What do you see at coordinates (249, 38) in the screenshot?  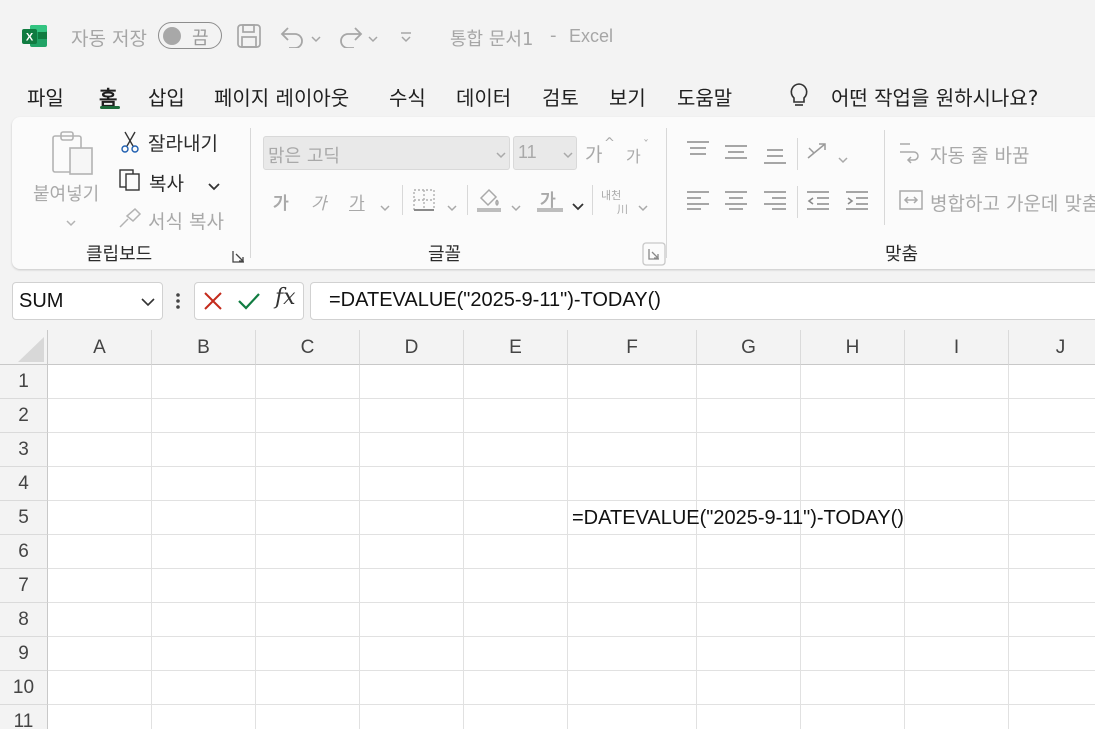 I see `save-icon` at bounding box center [249, 38].